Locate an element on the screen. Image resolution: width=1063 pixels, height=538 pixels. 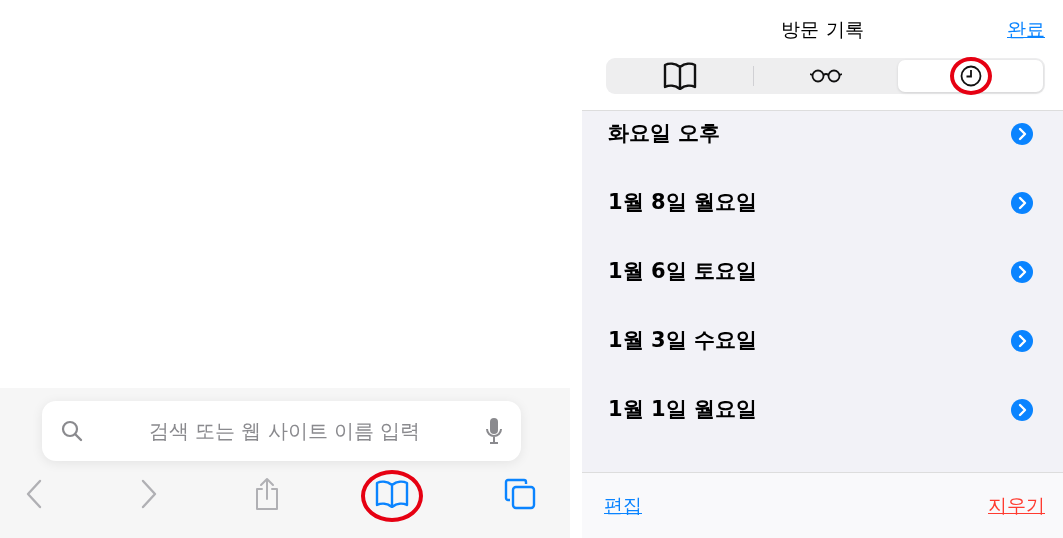
segment-tab is located at coordinates (970, 76).